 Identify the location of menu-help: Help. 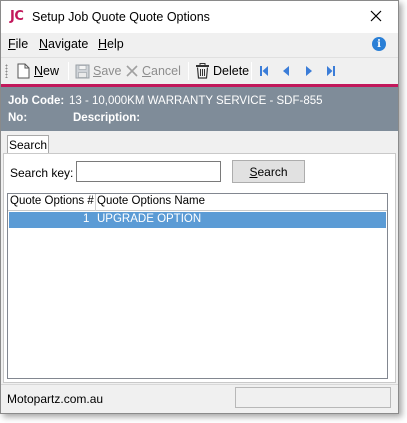
(111, 44).